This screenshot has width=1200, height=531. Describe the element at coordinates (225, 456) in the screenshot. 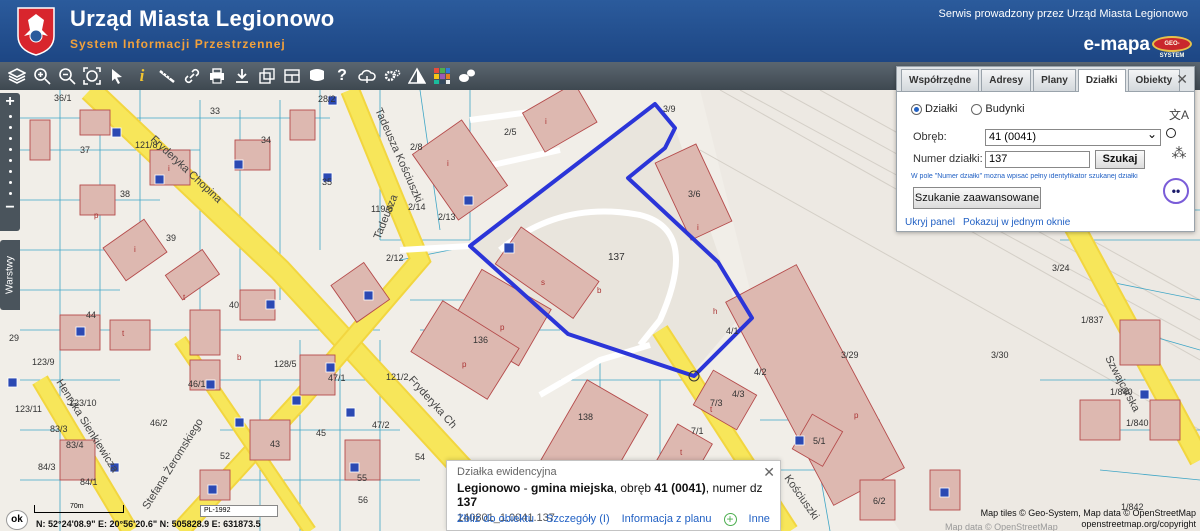

I see `svg-text: 52` at that location.